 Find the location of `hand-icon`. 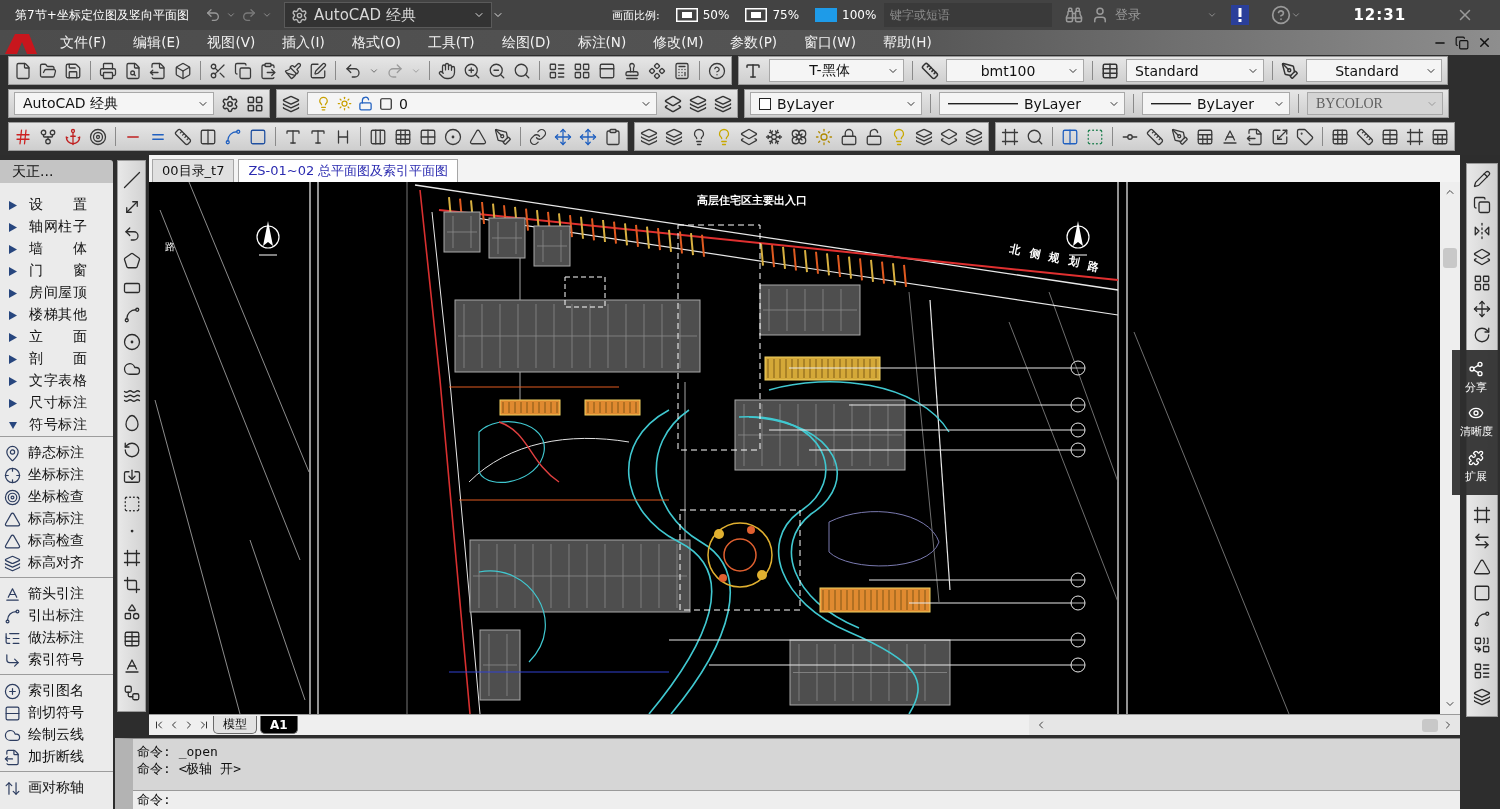

hand-icon is located at coordinates (447, 70).